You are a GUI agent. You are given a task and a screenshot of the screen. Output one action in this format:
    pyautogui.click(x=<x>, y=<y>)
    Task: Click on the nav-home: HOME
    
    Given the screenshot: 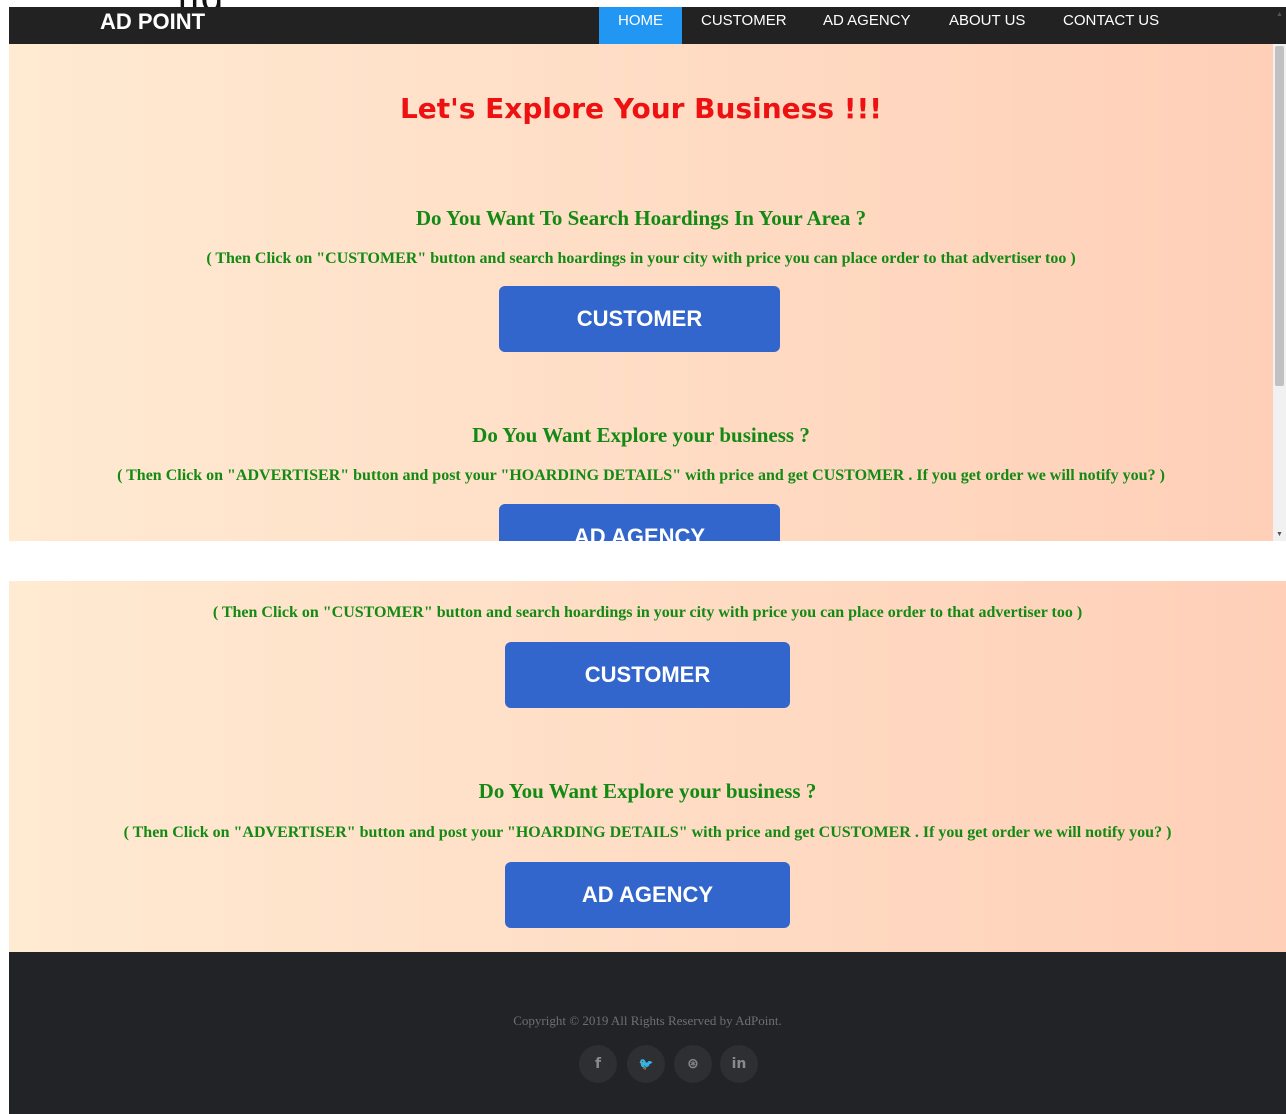 What is the action you would take?
    pyautogui.click(x=640, y=25)
    